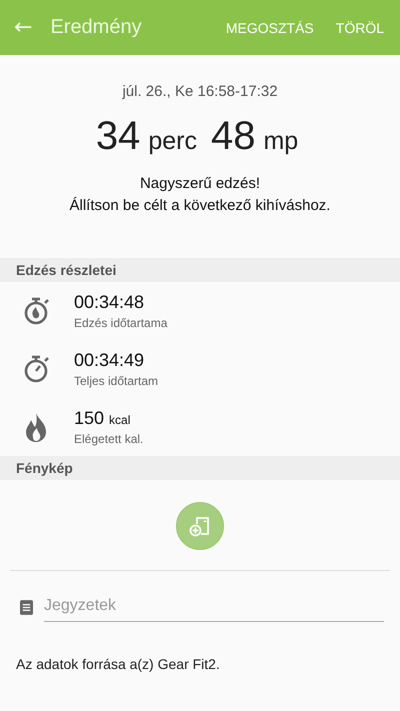  Describe the element at coordinates (89, 418) in the screenshot. I see `stat-value: 150` at that location.